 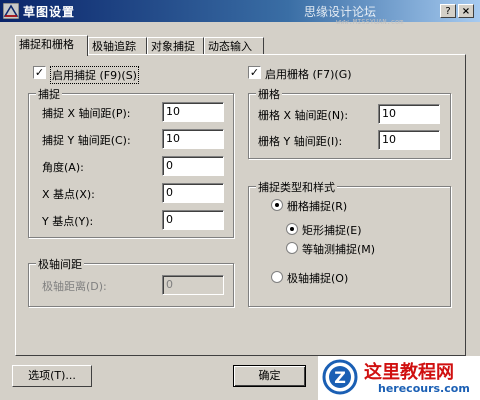 What do you see at coordinates (94, 75) in the screenshot?
I see `snap-on-label: 启用捕捉 (F9)(S)` at bounding box center [94, 75].